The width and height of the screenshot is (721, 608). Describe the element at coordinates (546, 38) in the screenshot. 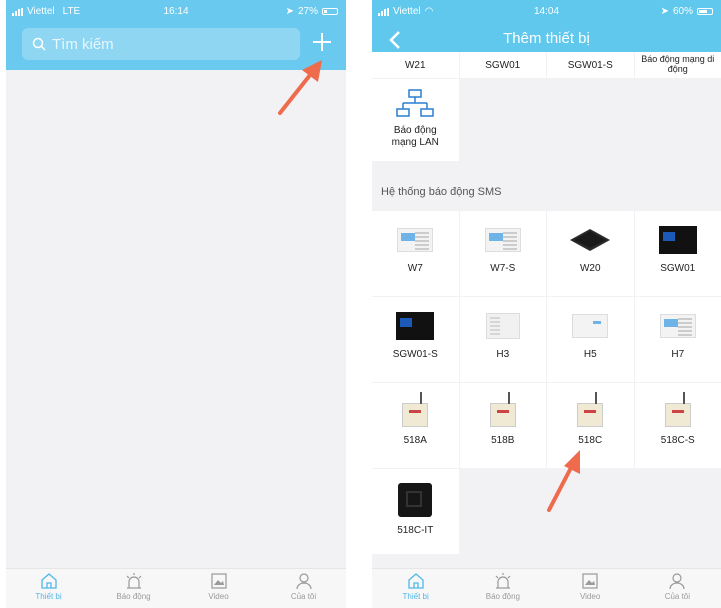

I see `page-title: Thêm thiết bị` at that location.